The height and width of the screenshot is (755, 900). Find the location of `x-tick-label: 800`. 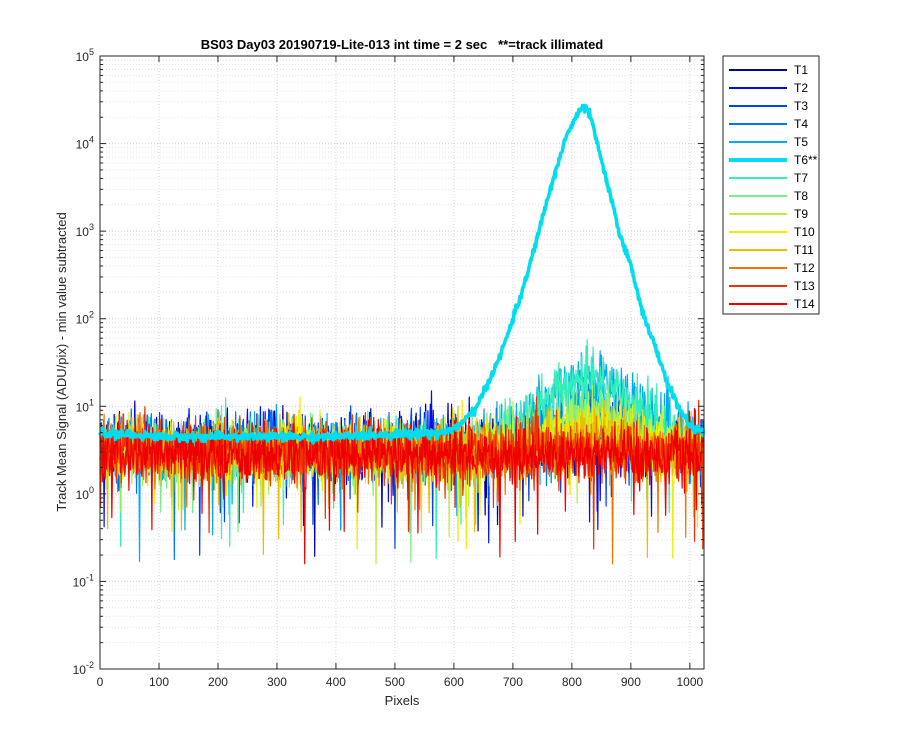

x-tick-label: 800 is located at coordinates (572, 682).